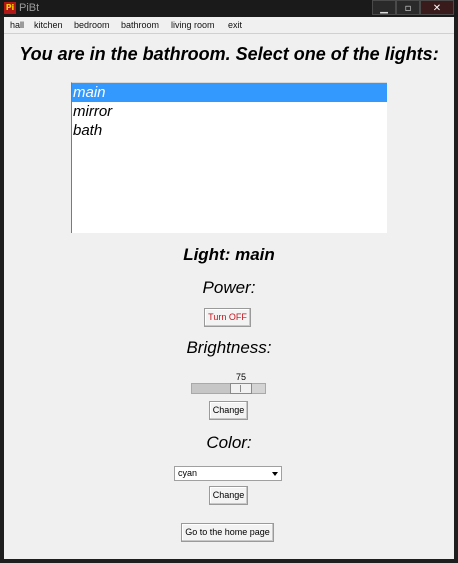 This screenshot has height=563, width=458. I want to click on brightness-slider, so click(228, 388).